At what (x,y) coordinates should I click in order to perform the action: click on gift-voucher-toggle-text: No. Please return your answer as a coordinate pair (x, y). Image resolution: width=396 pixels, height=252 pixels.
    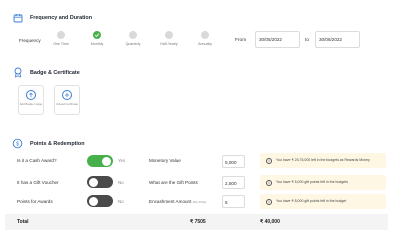
    Looking at the image, I should click on (121, 182).